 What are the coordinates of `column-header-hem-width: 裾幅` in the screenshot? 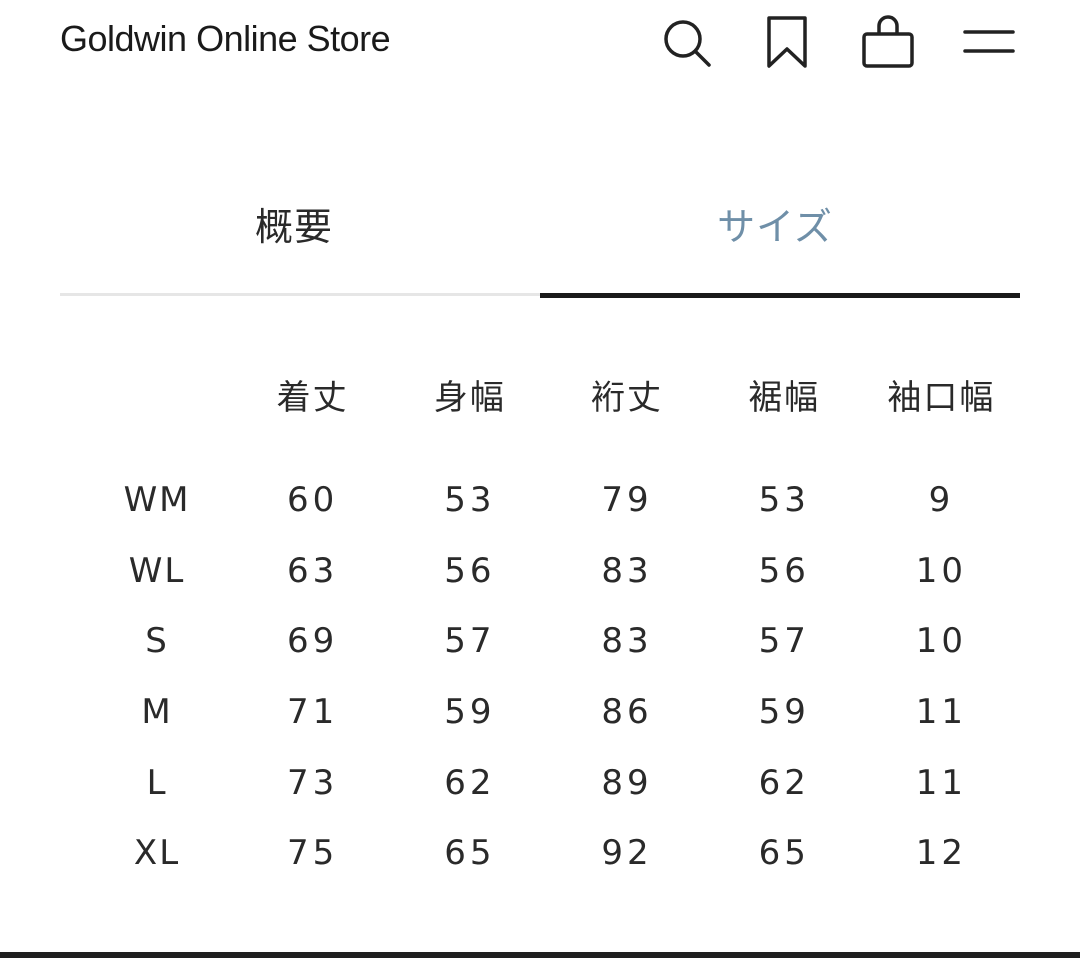 It's located at (784, 397).